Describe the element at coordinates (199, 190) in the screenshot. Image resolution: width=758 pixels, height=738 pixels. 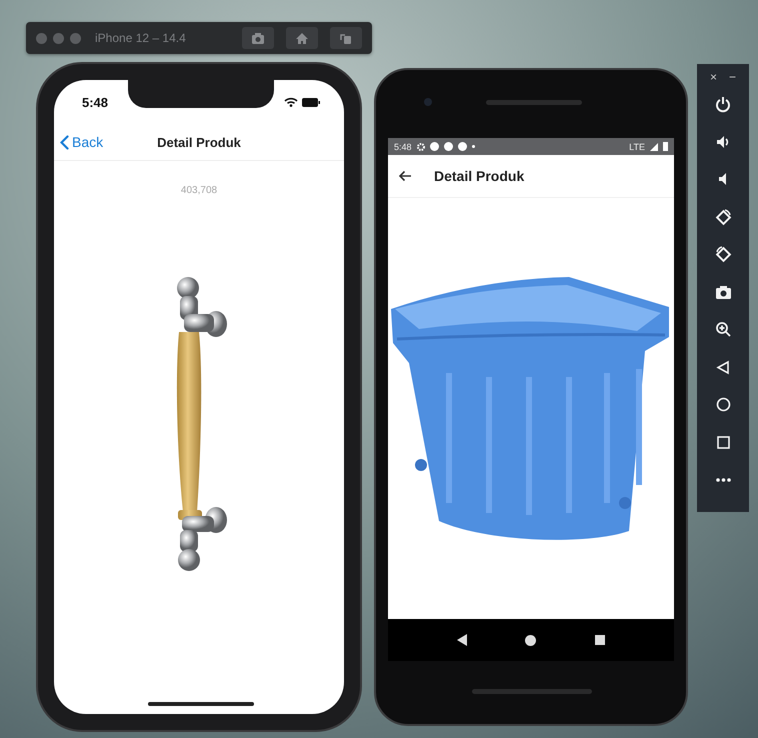
I see `image-counter: 403,708` at that location.